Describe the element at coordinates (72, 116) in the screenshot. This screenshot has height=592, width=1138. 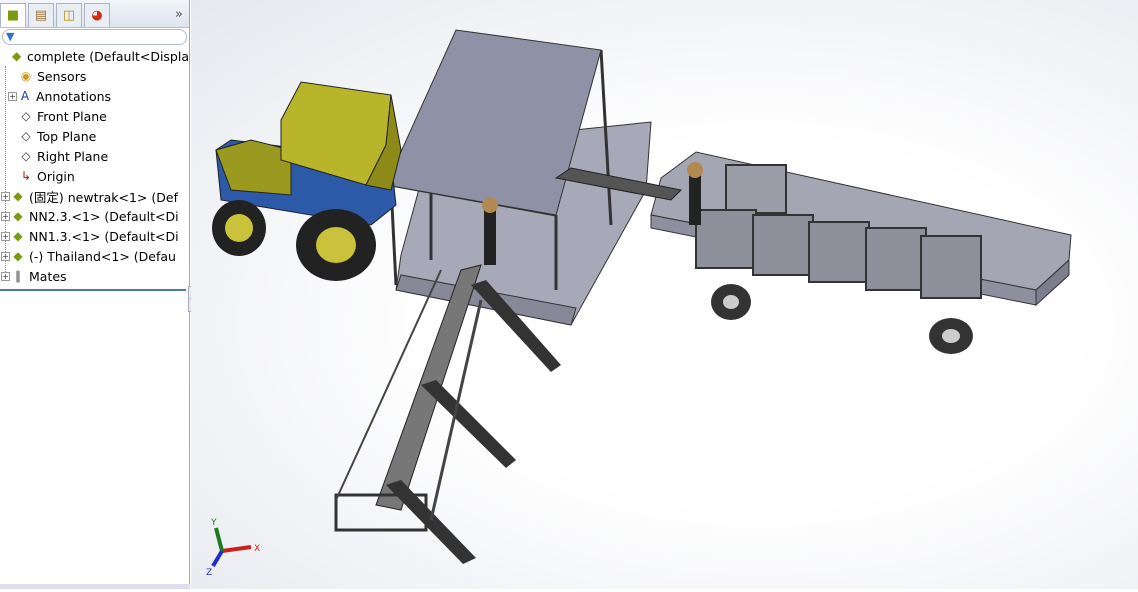
I see `tree-item-label: Front Plane` at that location.